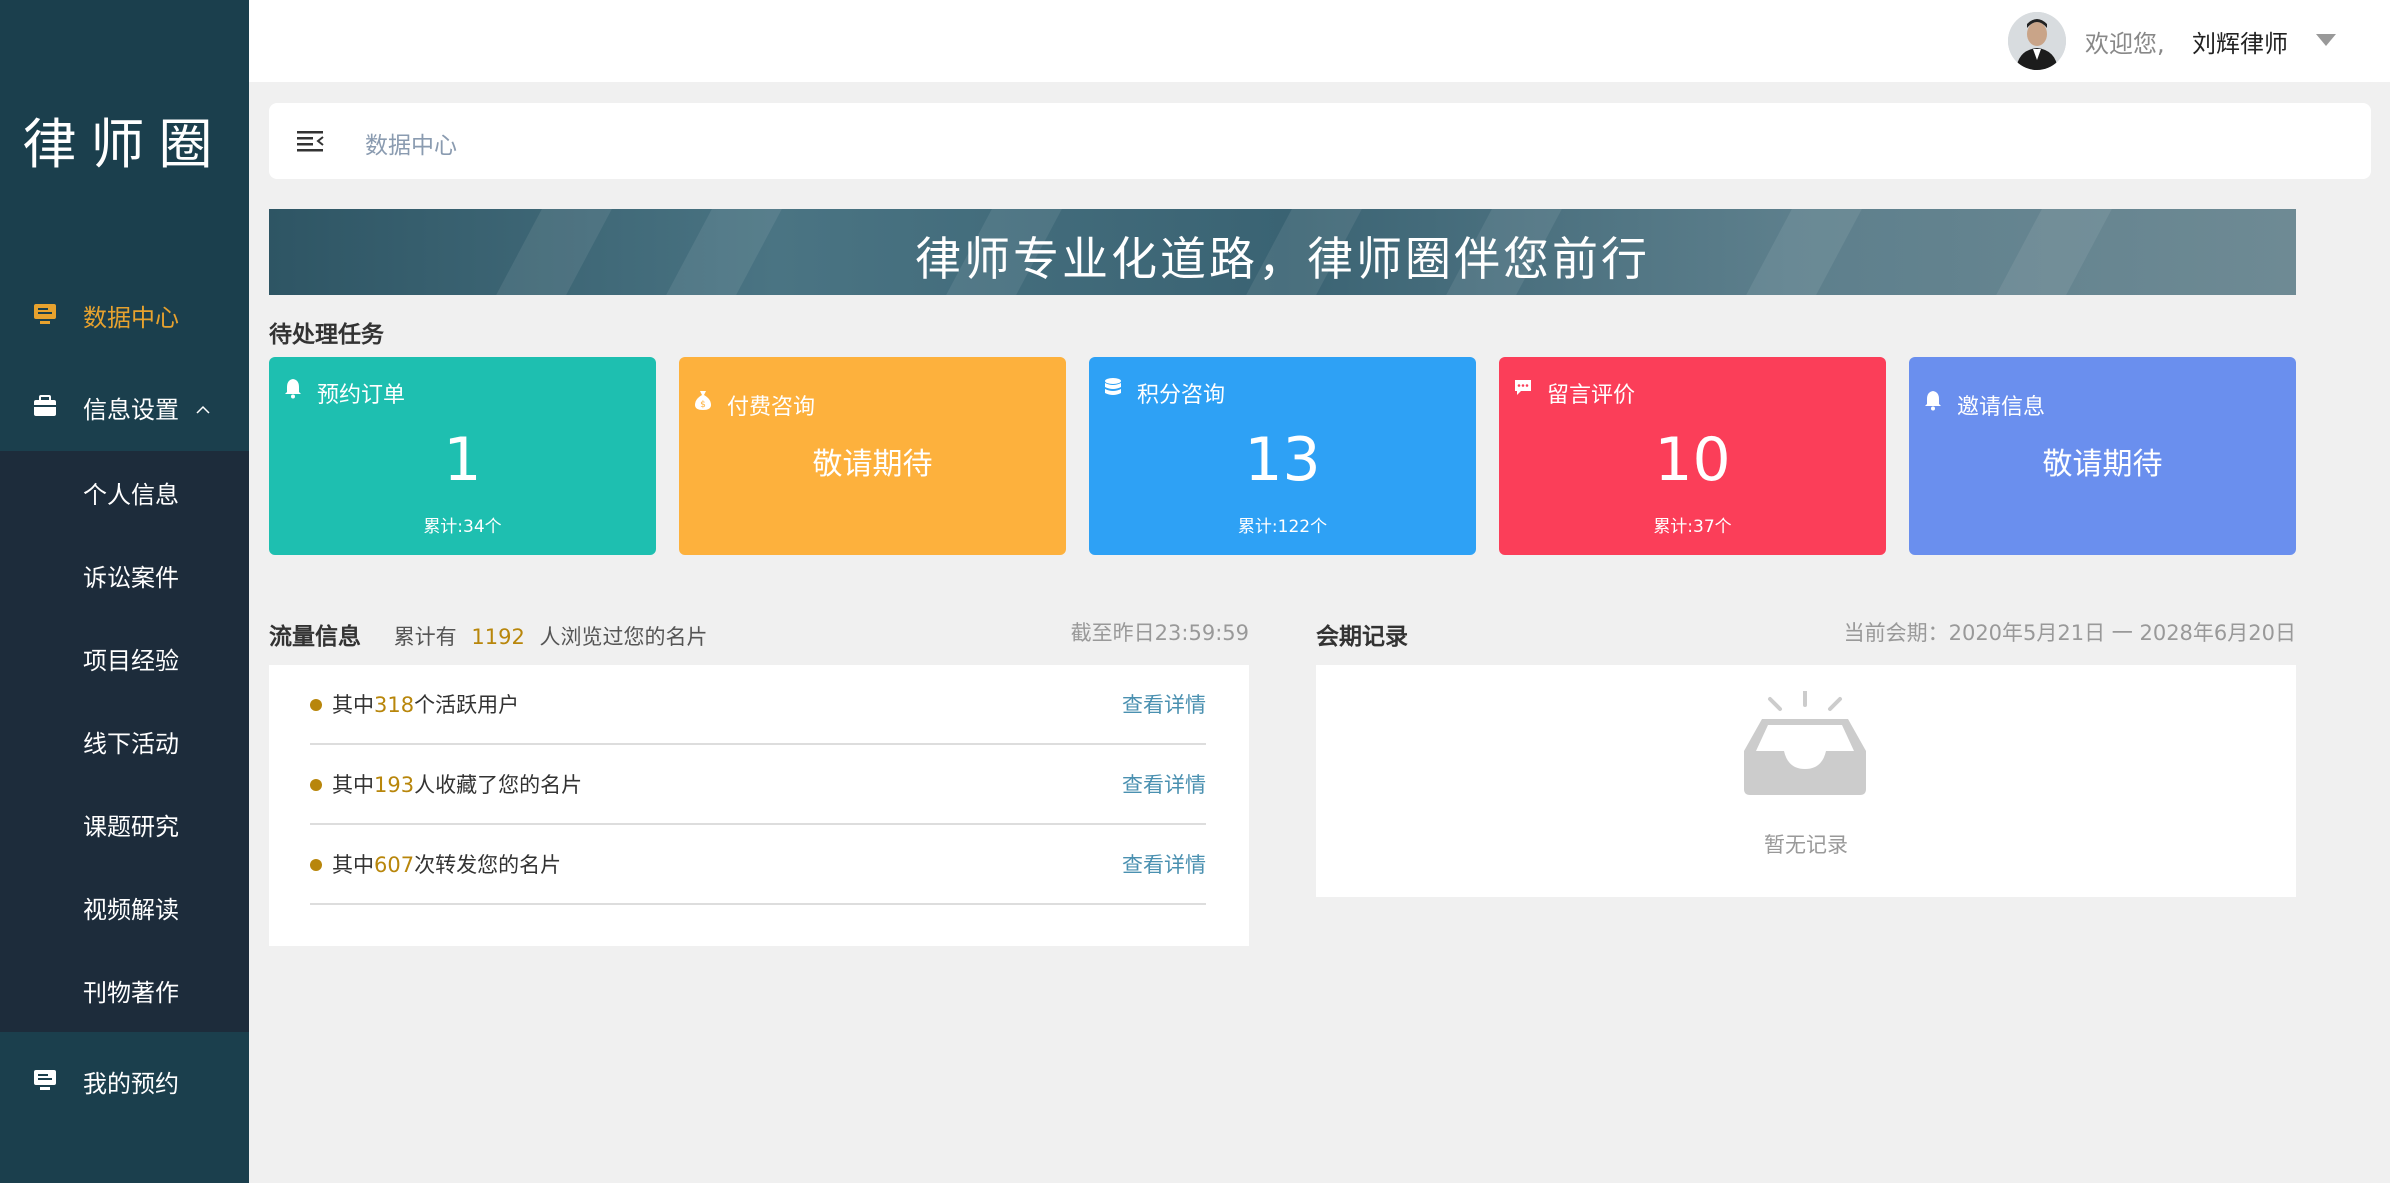  Describe the element at coordinates (2240, 41) in the screenshot. I see `username: 刘辉律师` at that location.